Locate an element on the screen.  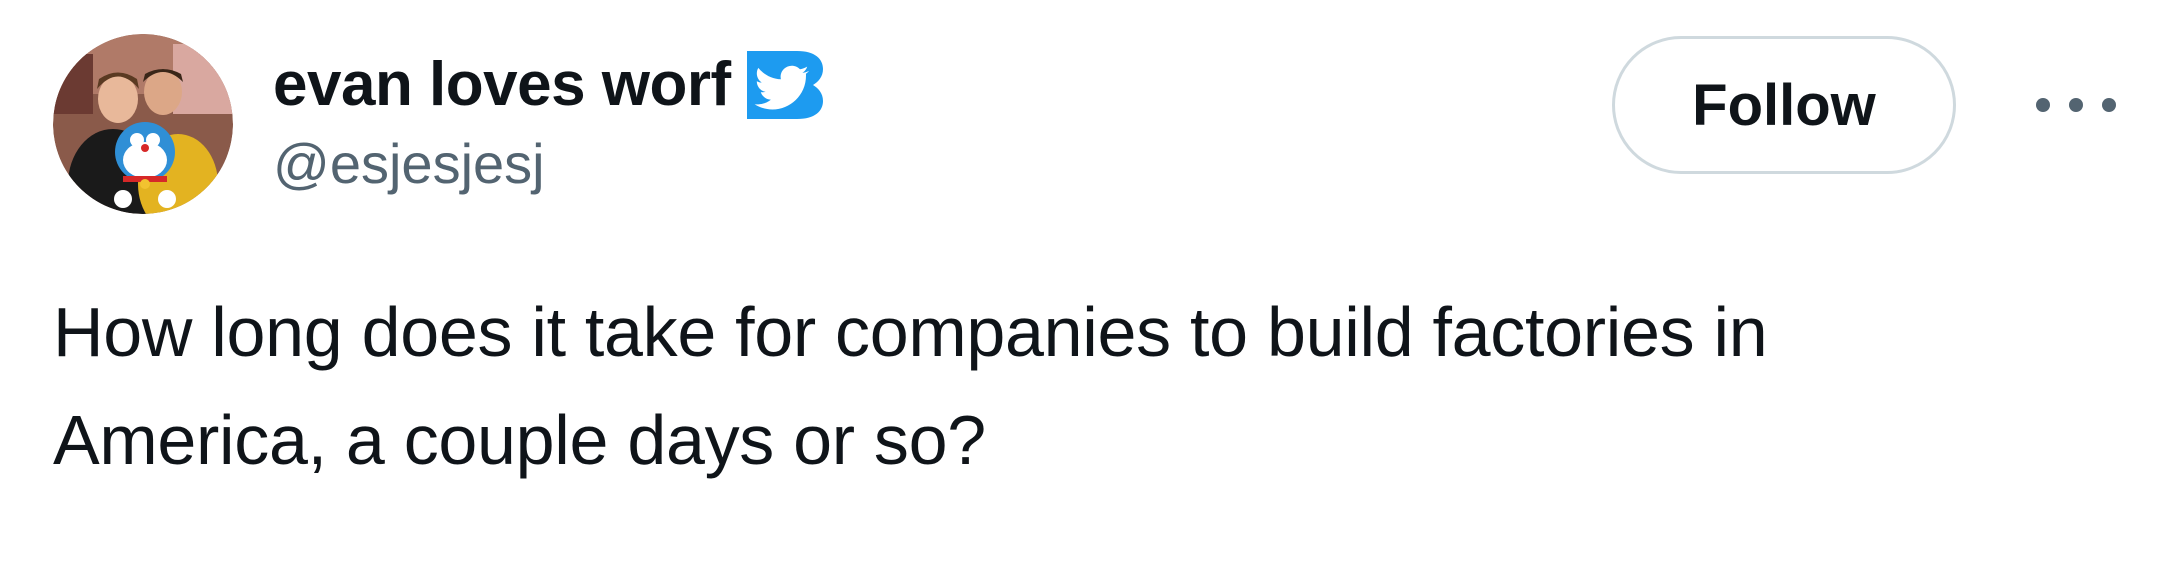
author-handle: @esjesjesj is located at coordinates (409, 164).